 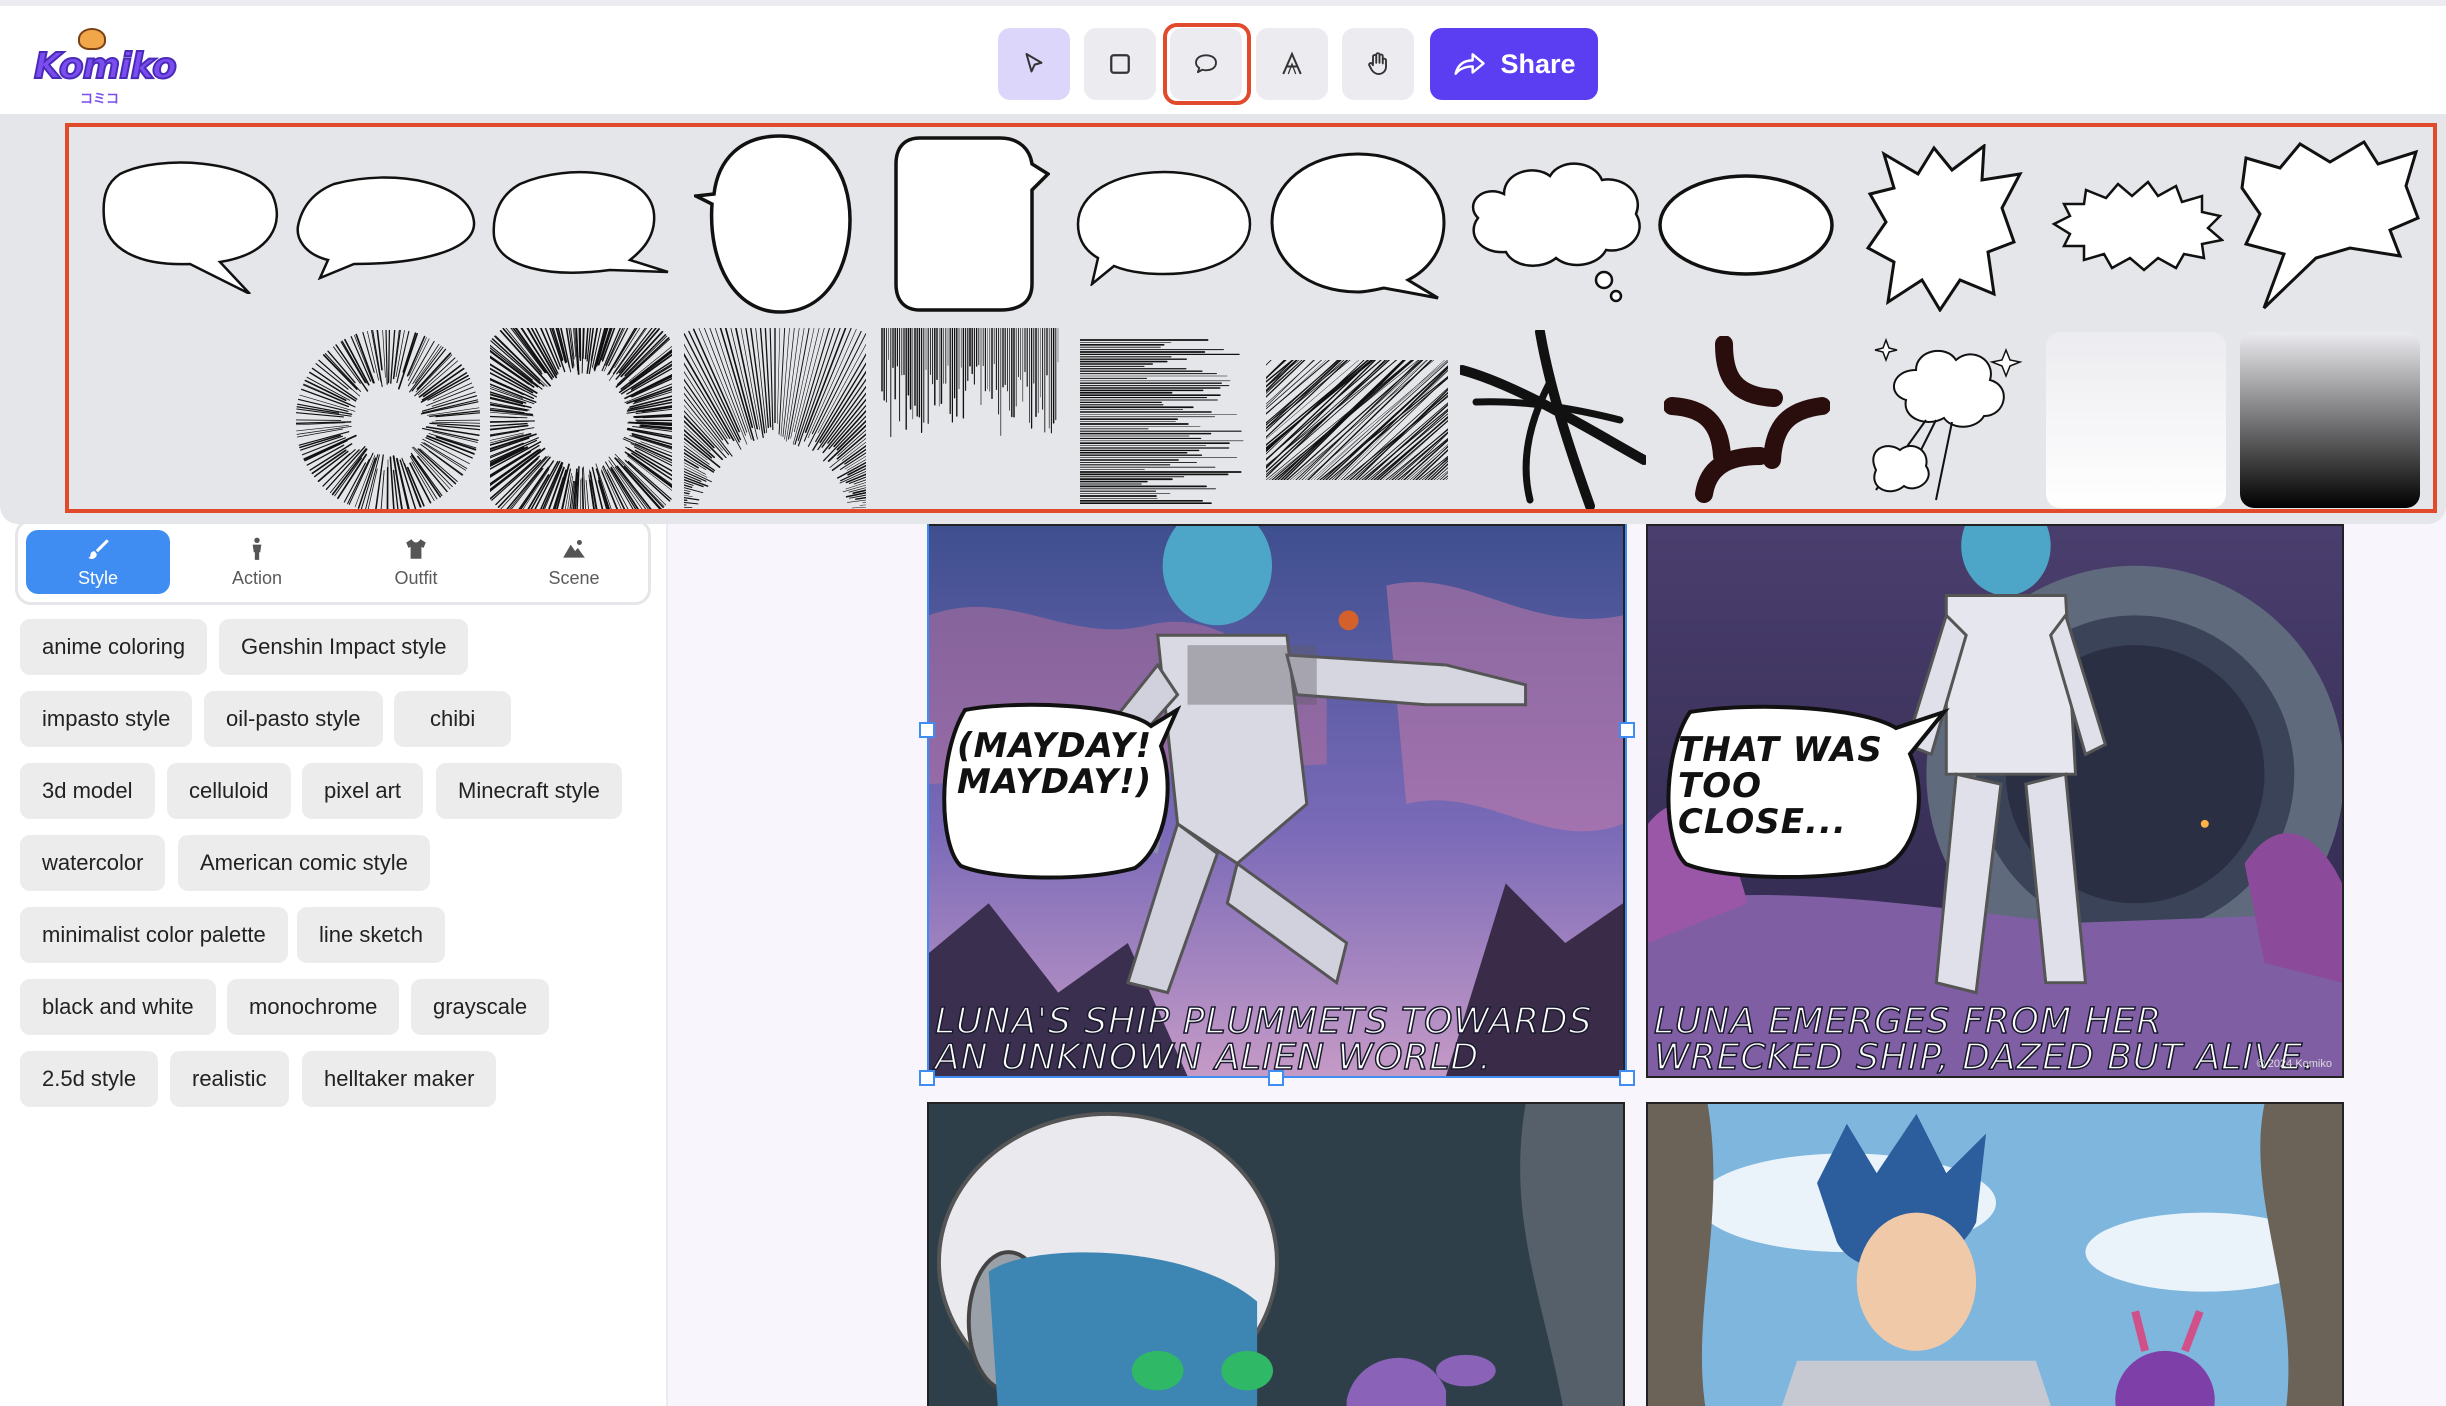 What do you see at coordinates (416, 577) in the screenshot?
I see `tab-label: Outfit` at bounding box center [416, 577].